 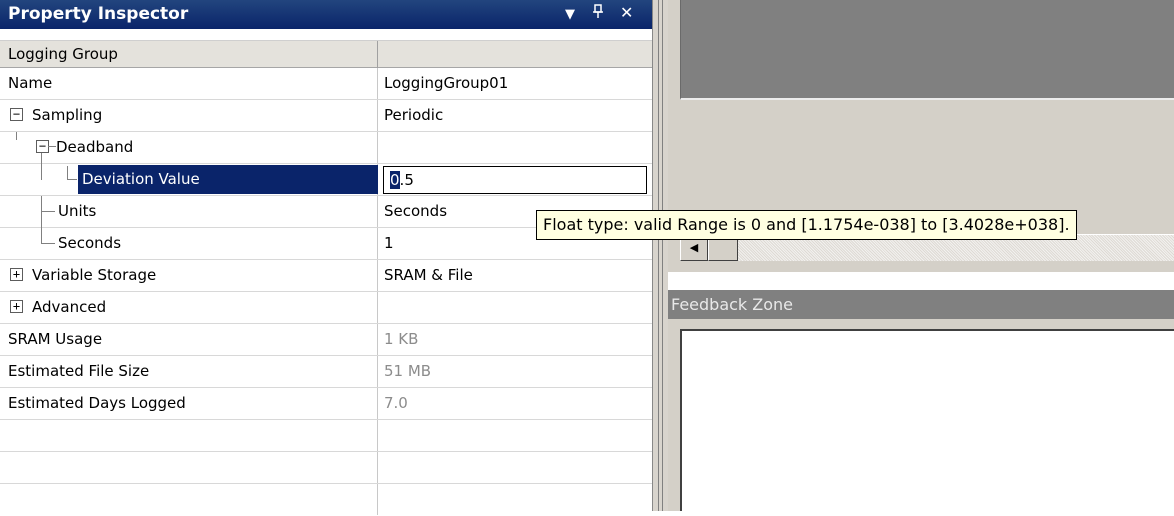 I want to click on property-variable-storage-value: SRAM & File, so click(x=428, y=275).